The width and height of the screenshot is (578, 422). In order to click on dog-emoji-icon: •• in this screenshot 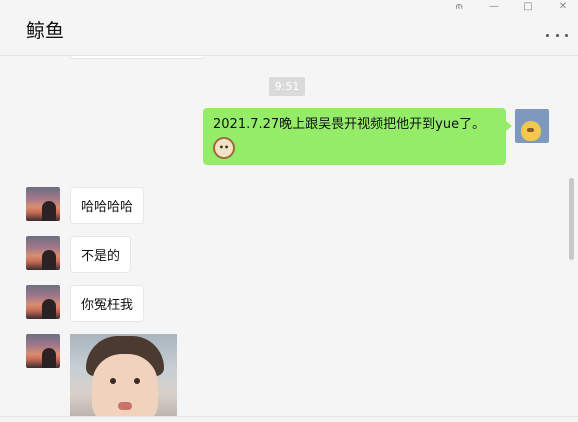, I will do `click(224, 148)`.